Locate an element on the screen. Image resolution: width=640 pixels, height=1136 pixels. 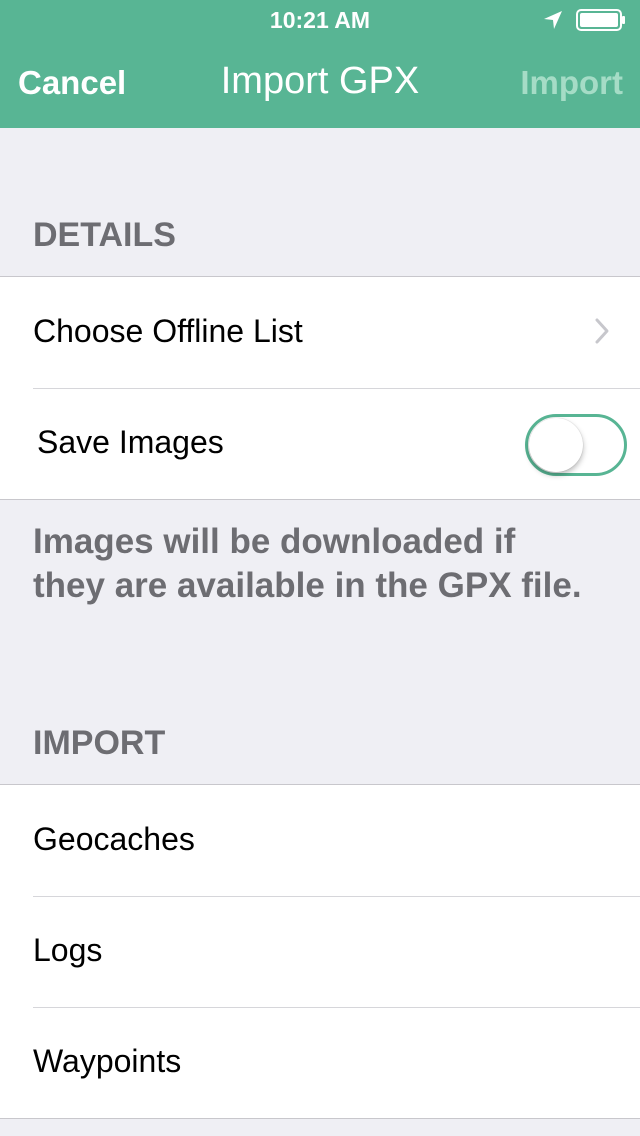
choose-offline-list-label: Choose Offline List is located at coordinates (168, 331).